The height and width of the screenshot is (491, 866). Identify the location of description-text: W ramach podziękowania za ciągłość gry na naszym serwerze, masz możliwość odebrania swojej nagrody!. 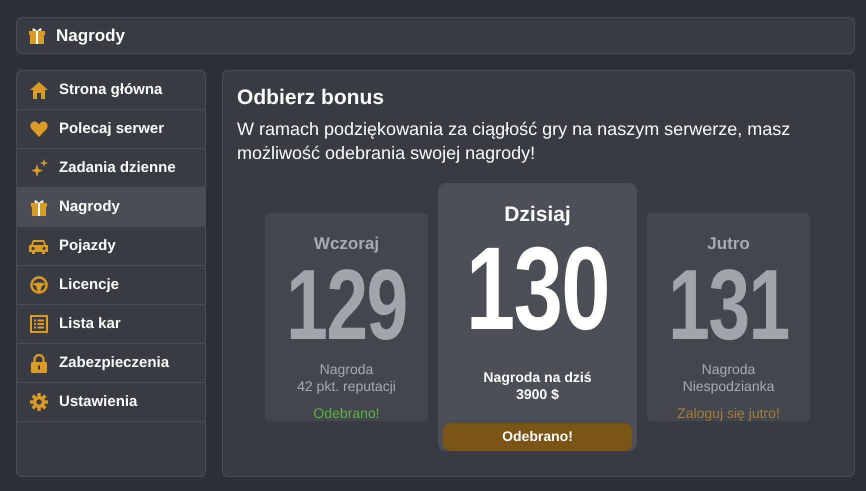
(514, 141).